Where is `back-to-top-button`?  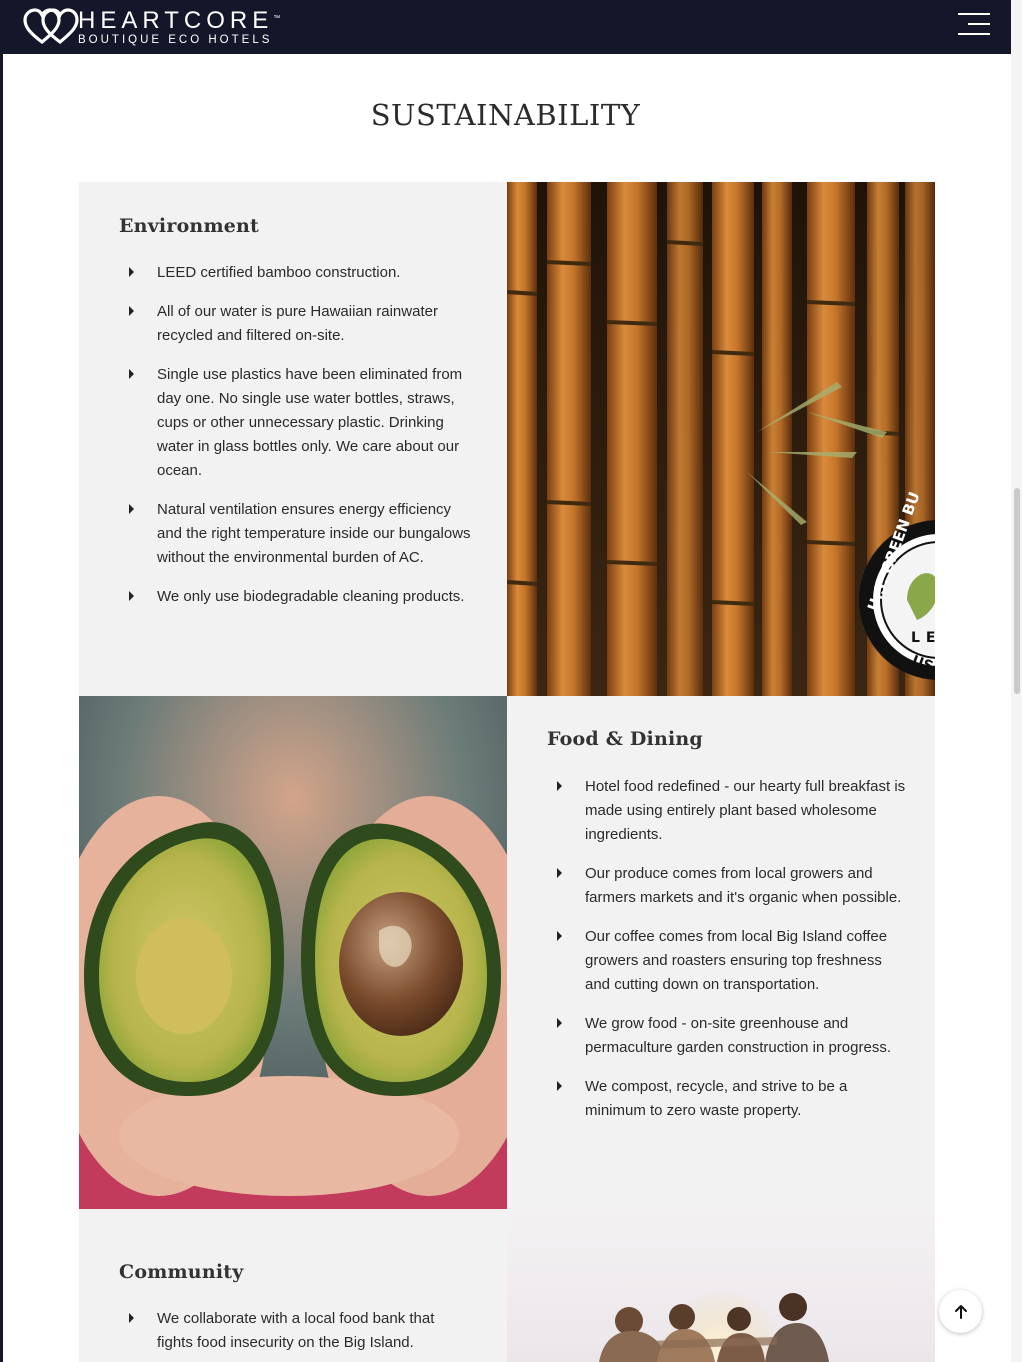
back-to-top-button is located at coordinates (960, 1311).